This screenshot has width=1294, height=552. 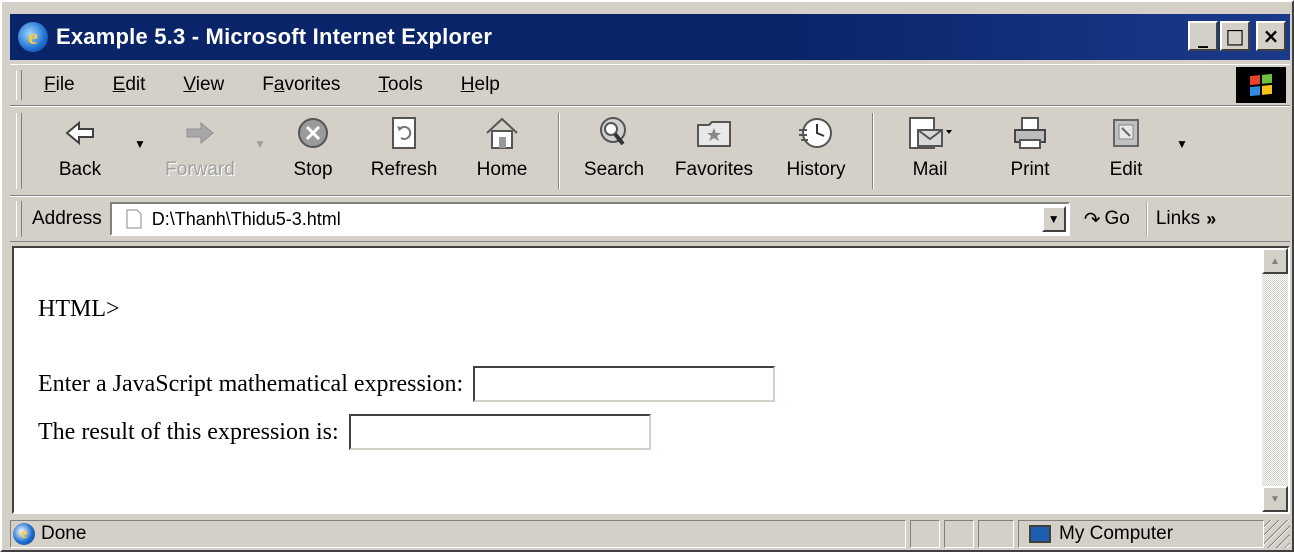 I want to click on address-grip, so click(x=19, y=219).